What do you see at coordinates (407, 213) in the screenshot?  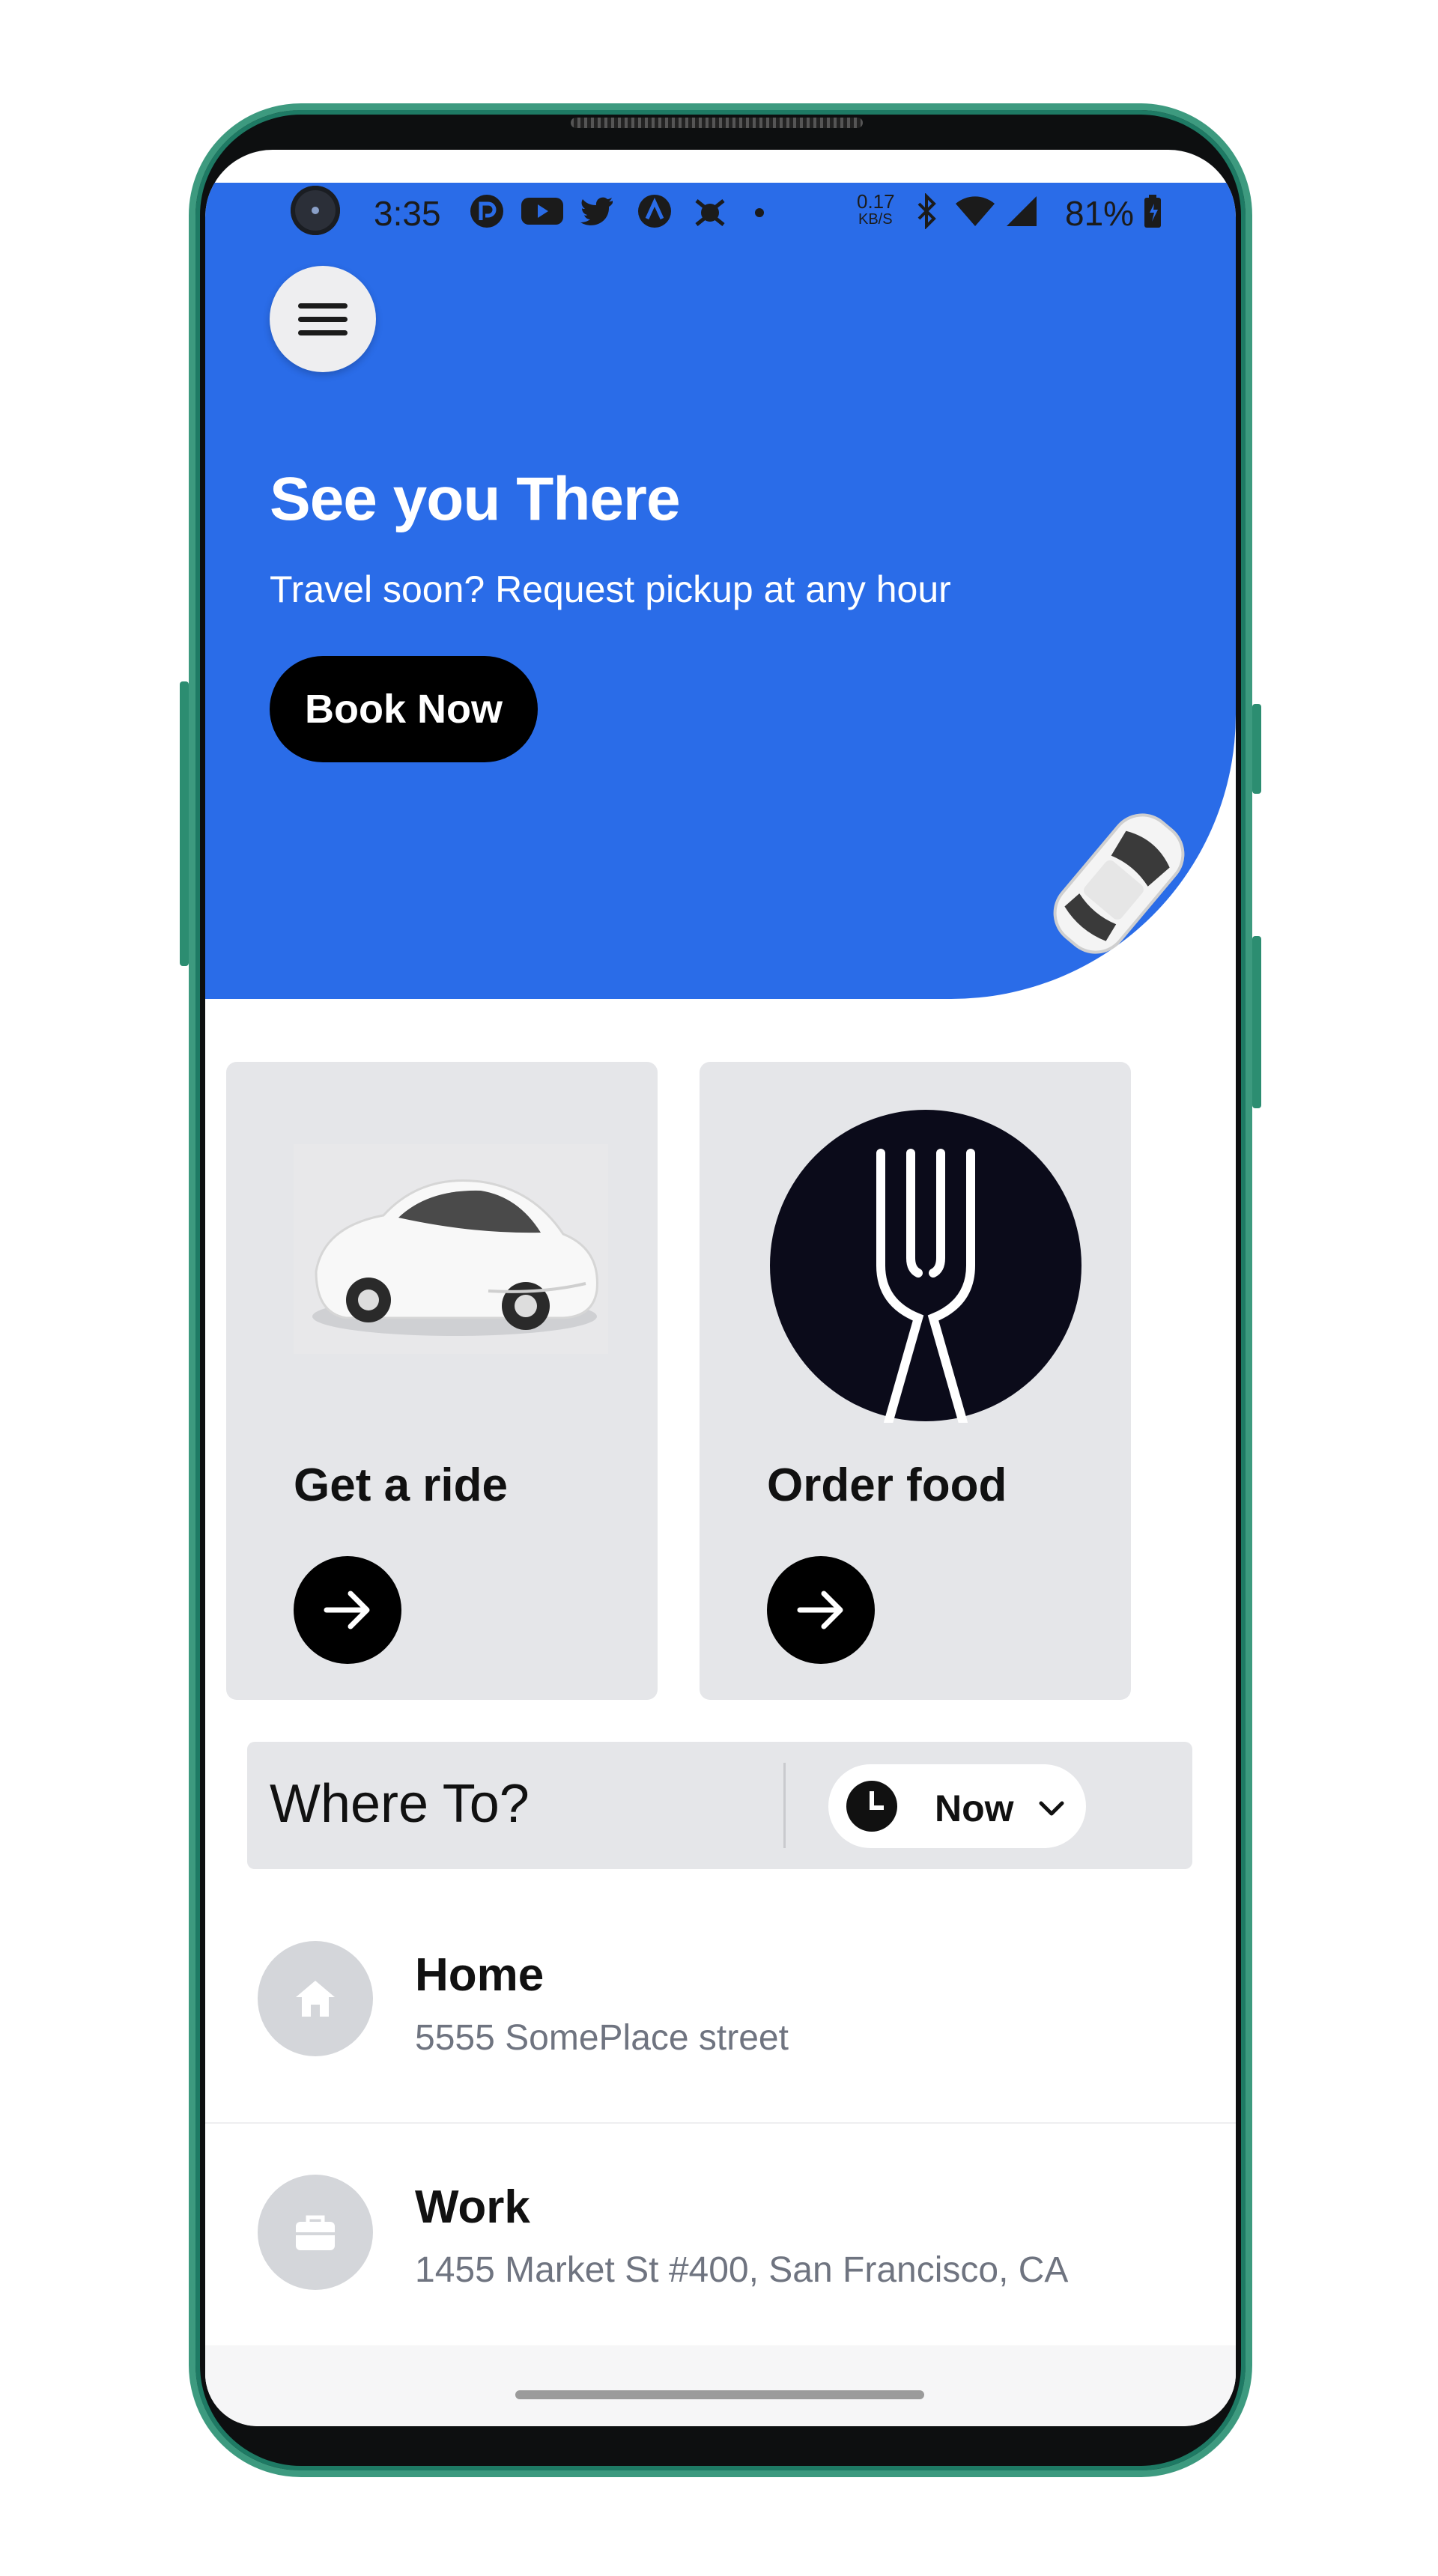 I see `status-time: 3:35` at bounding box center [407, 213].